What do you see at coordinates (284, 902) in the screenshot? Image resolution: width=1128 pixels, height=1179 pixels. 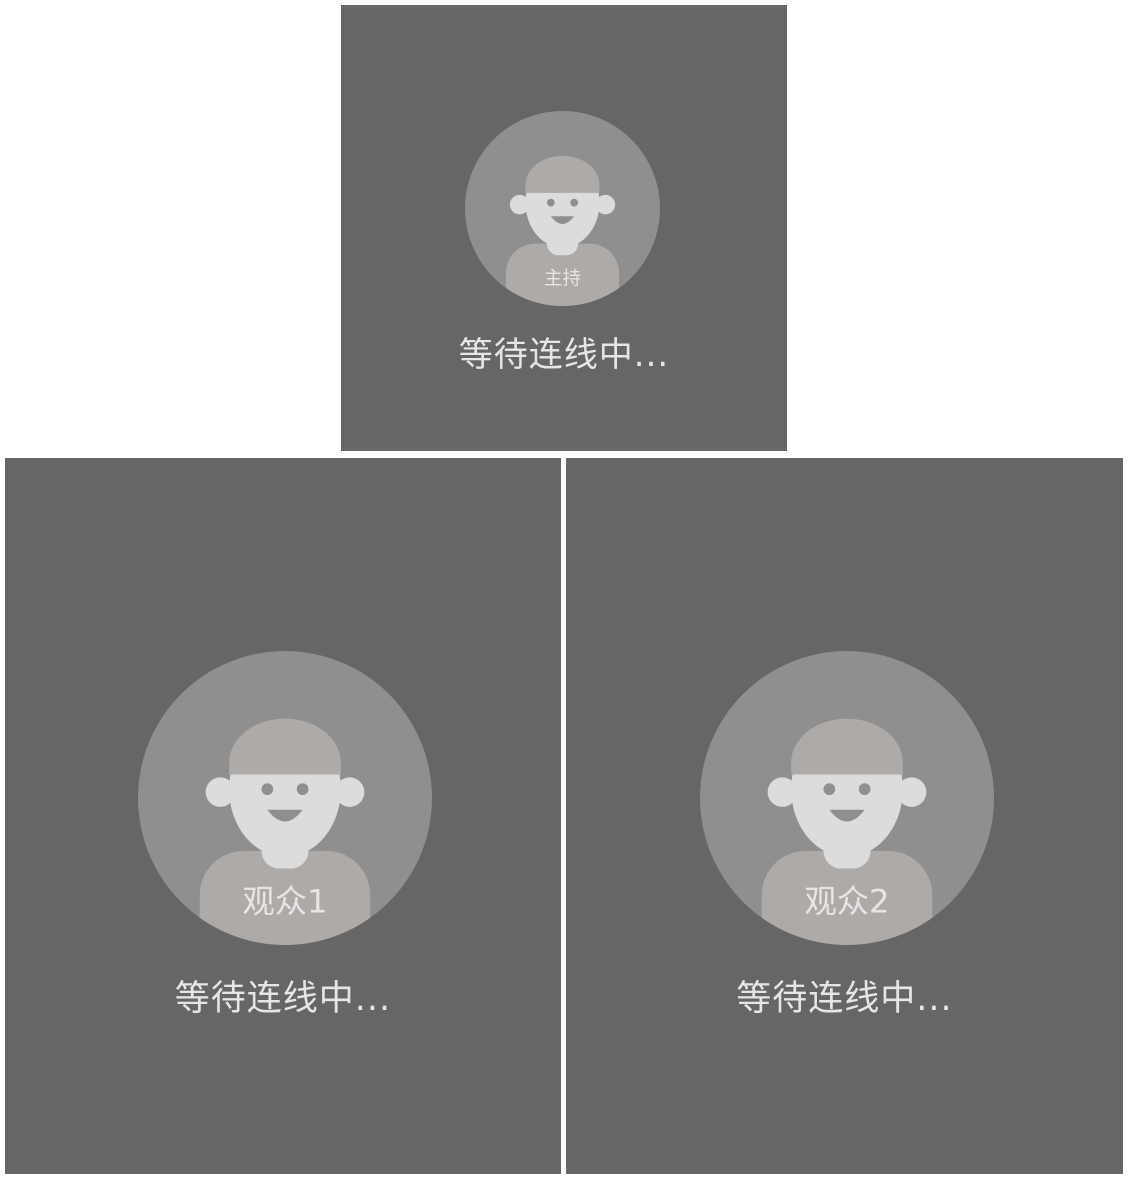 I see `audience1-role-label: 观众1` at bounding box center [284, 902].